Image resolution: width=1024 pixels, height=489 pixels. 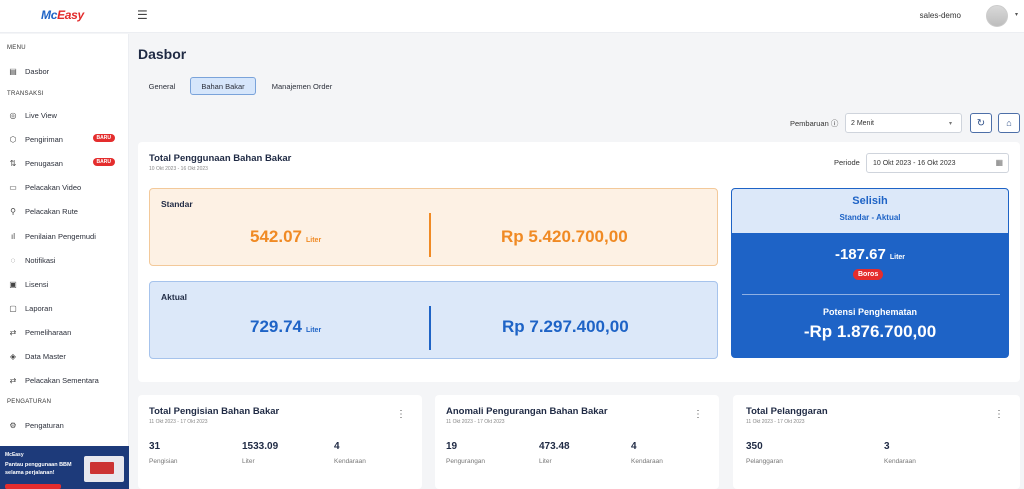 What do you see at coordinates (66, 115) in the screenshot?
I see `sidebar-item-live-view: ◎ Live View` at bounding box center [66, 115].